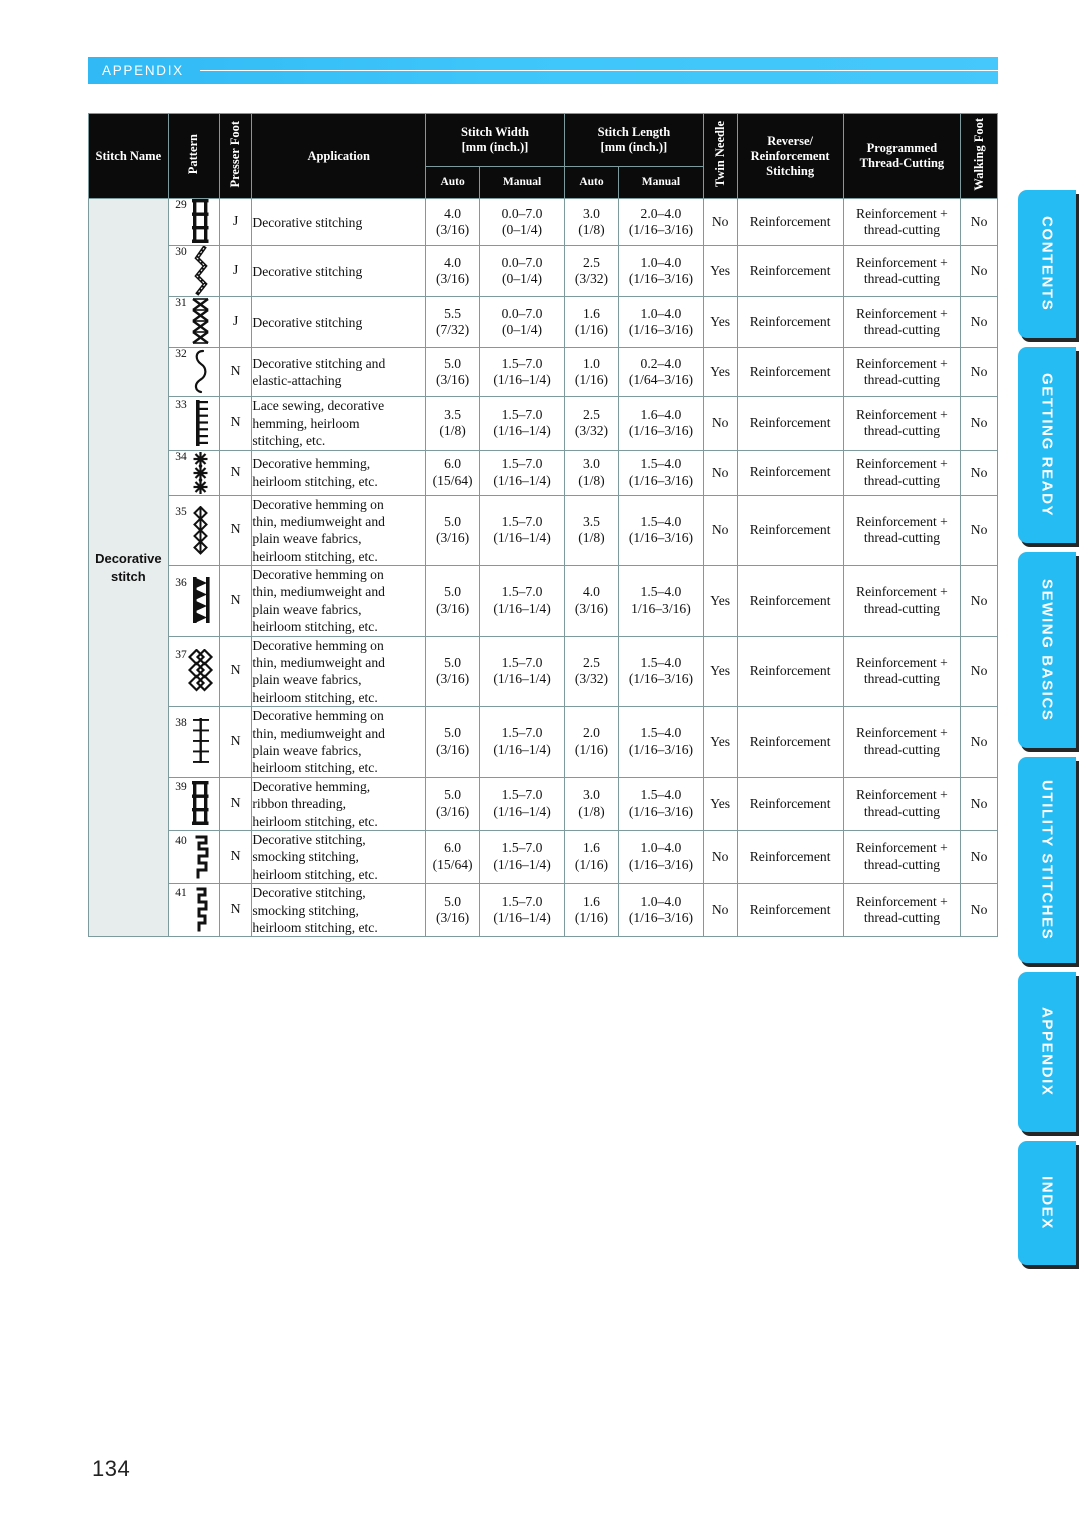  What do you see at coordinates (235, 271) in the screenshot?
I see `presser-foot-cell: J` at bounding box center [235, 271].